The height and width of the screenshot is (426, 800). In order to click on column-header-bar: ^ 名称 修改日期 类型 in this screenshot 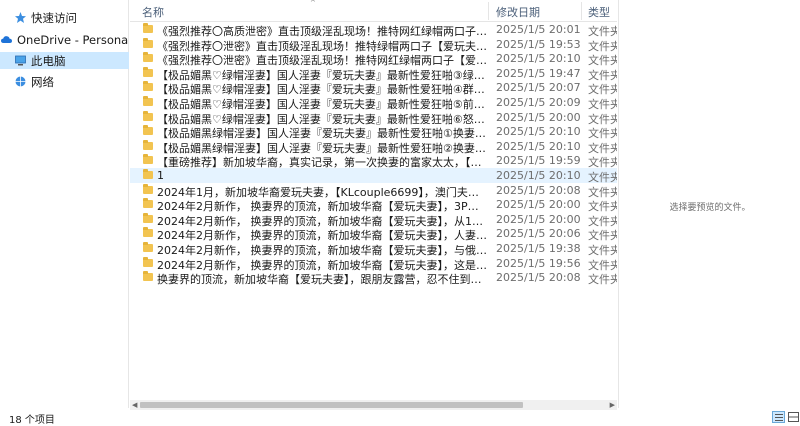, I will do `click(373, 11)`.